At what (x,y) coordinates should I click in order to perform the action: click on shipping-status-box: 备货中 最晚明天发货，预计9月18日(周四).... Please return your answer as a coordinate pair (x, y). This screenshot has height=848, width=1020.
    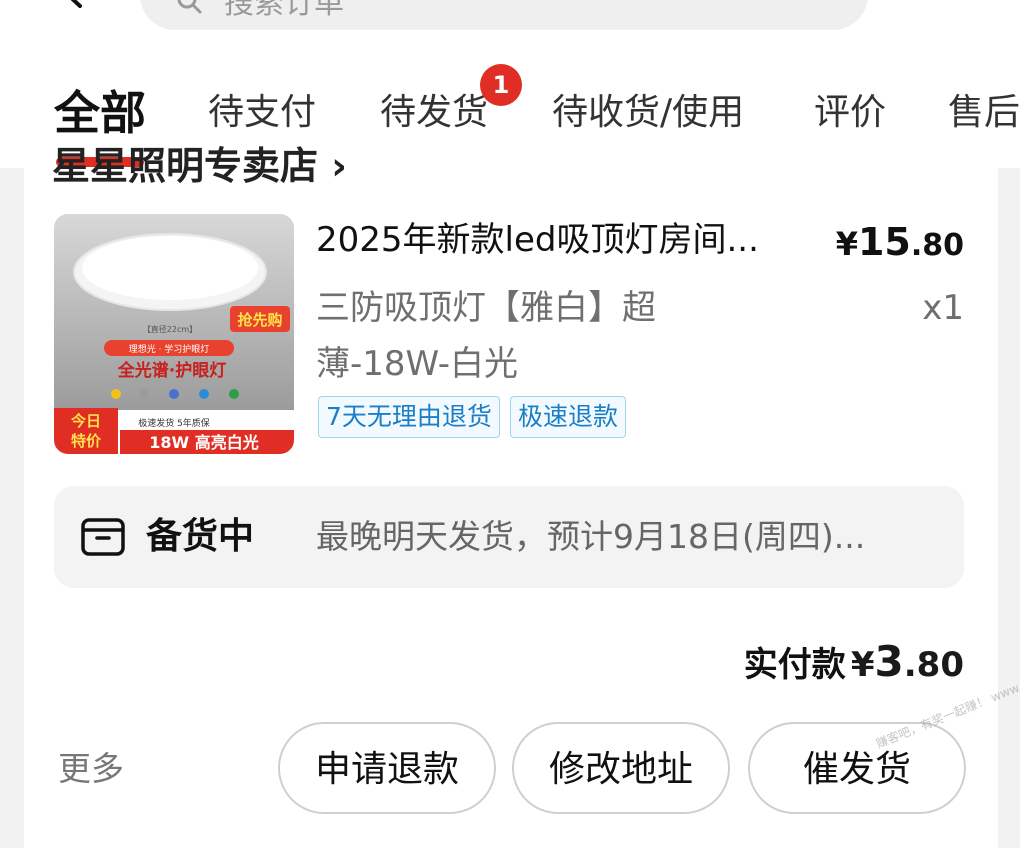
    Looking at the image, I should click on (509, 537).